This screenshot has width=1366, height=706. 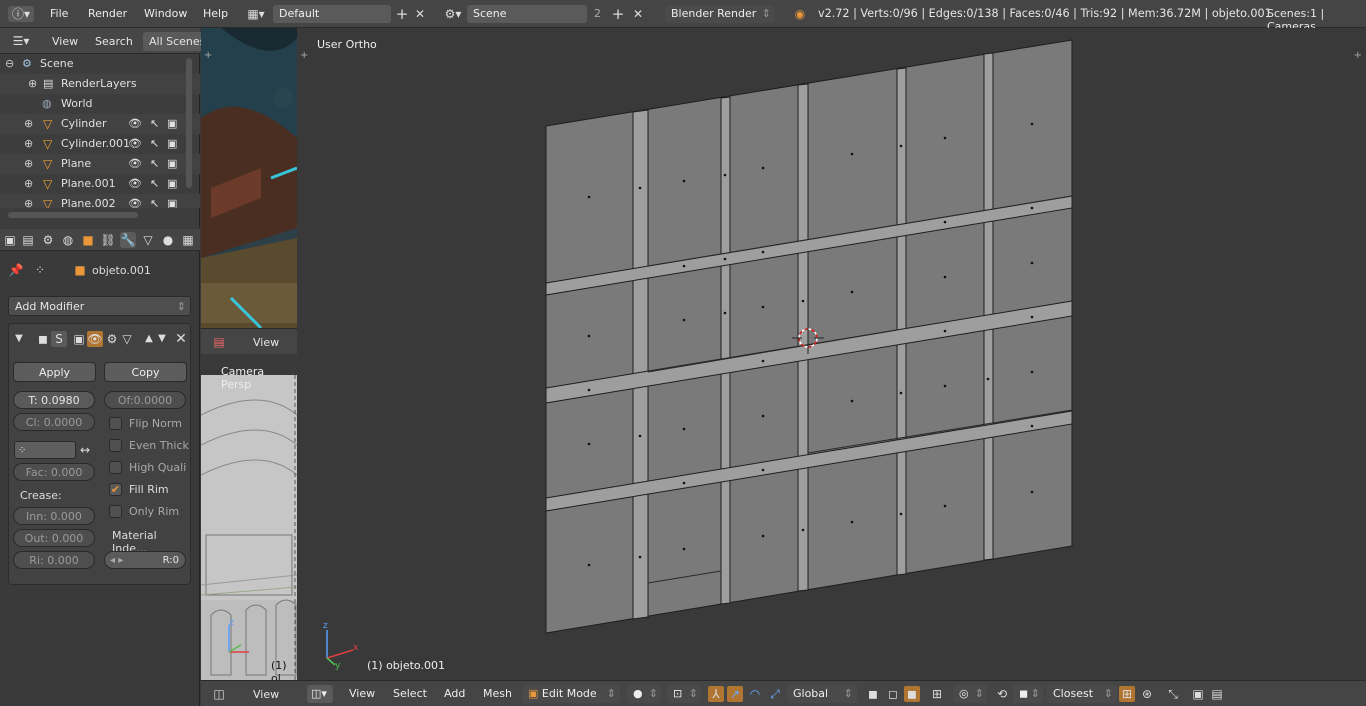 I want to click on image-editor-view-menu: View, so click(x=266, y=342).